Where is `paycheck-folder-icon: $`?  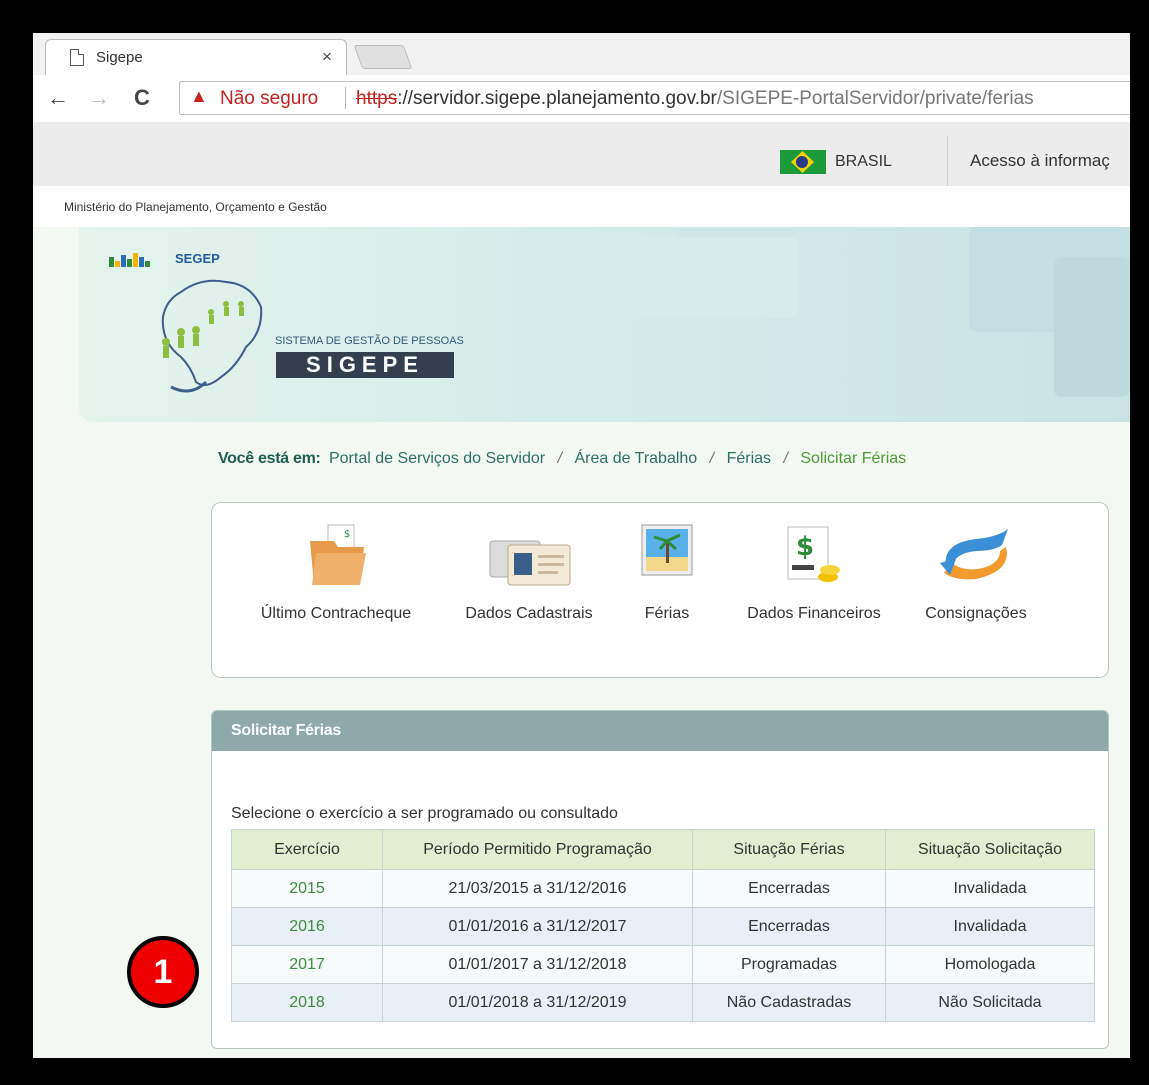 paycheck-folder-icon: $ is located at coordinates (338, 554).